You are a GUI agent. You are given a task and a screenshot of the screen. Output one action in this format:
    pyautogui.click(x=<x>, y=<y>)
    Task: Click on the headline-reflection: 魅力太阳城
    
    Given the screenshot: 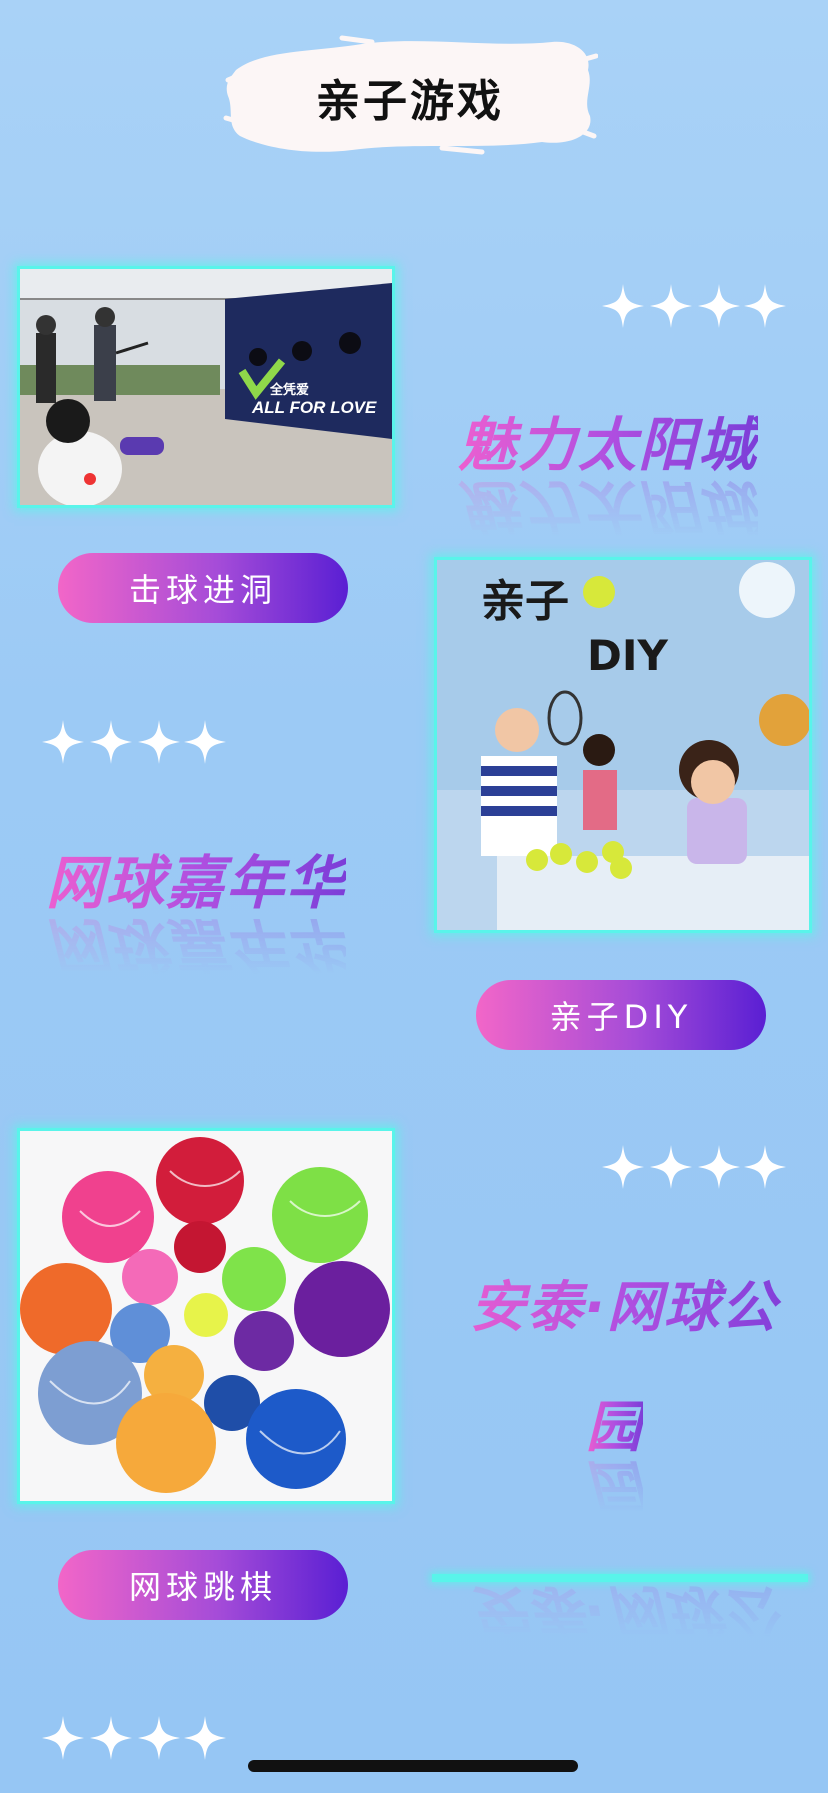 What is the action you would take?
    pyautogui.click(x=608, y=506)
    